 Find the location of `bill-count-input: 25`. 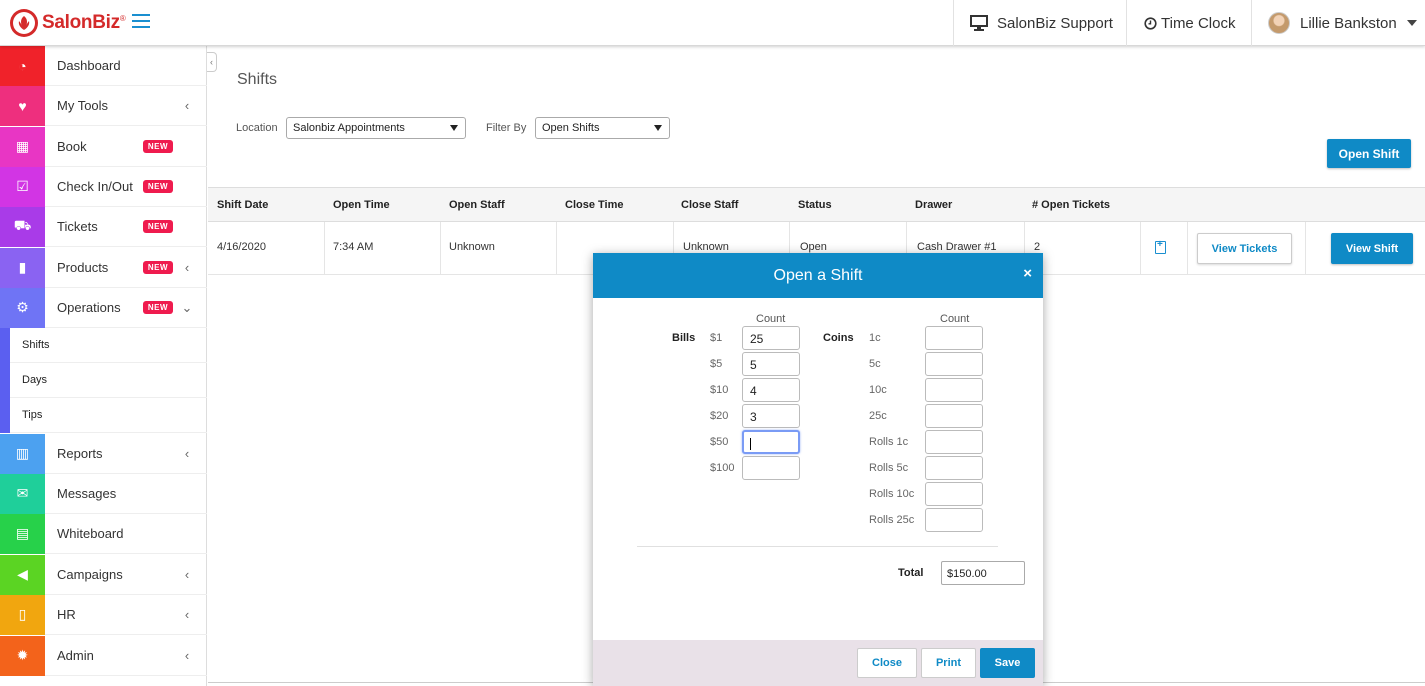

bill-count-input: 25 is located at coordinates (771, 338).